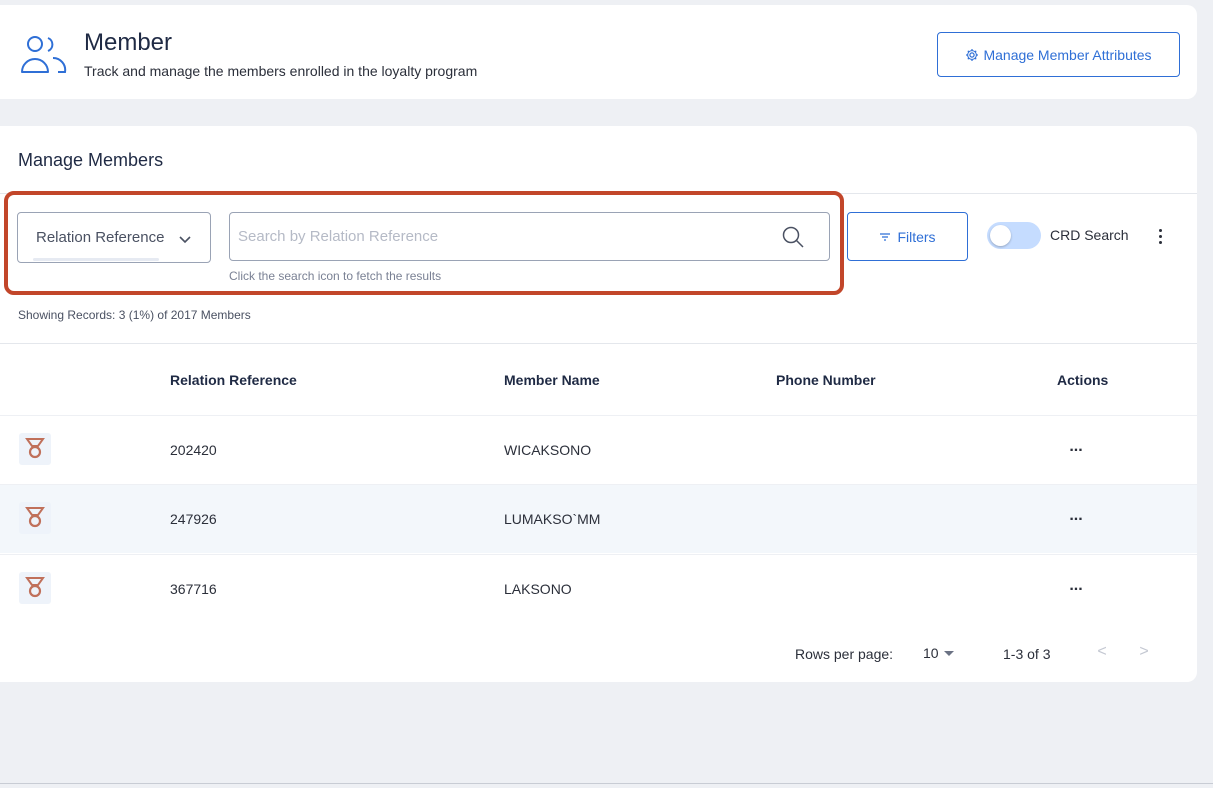  Describe the element at coordinates (44, 54) in the screenshot. I see `members-icon` at that location.